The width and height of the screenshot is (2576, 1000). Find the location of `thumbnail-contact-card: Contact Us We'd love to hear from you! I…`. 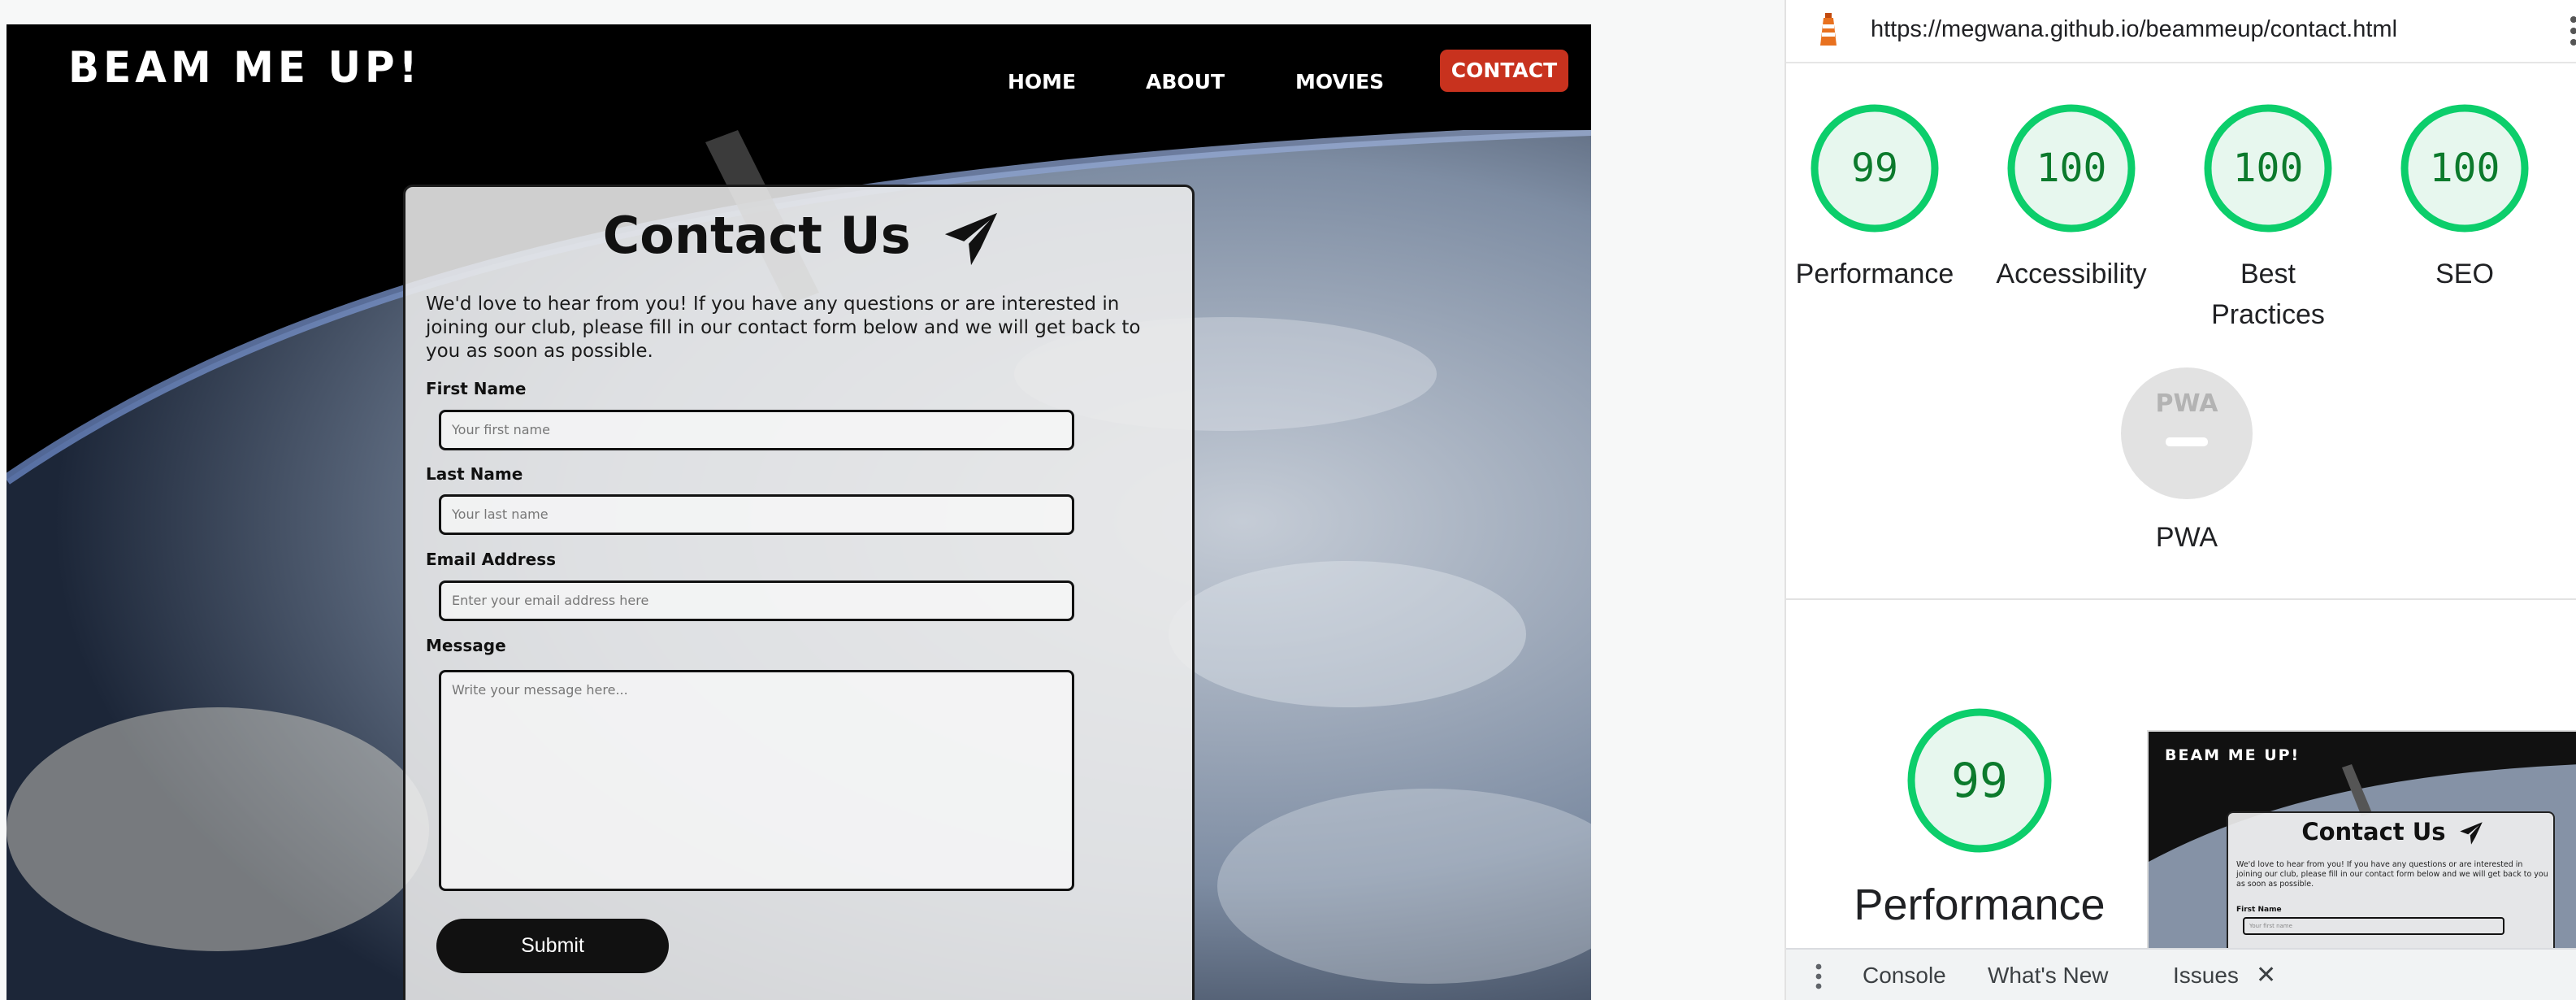

thumbnail-contact-card: Contact Us We'd love to hear from you! I… is located at coordinates (2391, 879).